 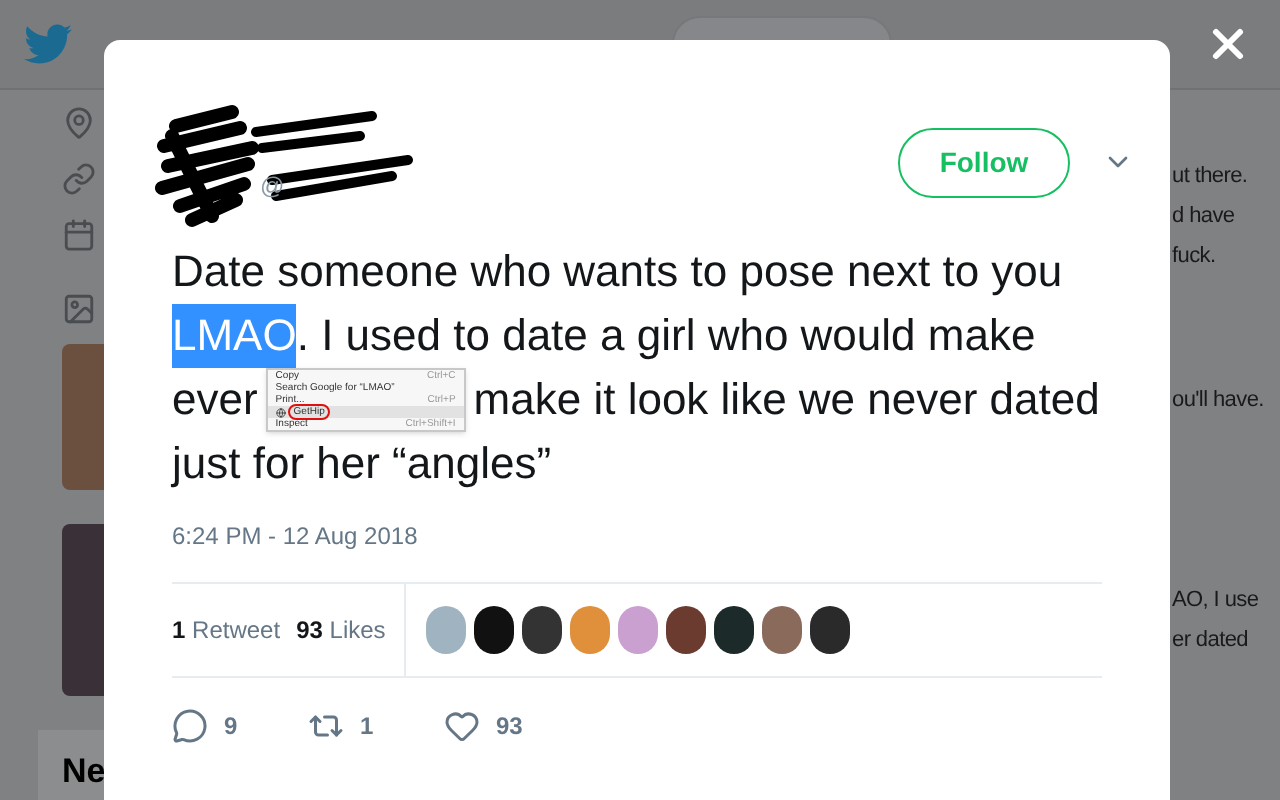 What do you see at coordinates (1211, 177) in the screenshot?
I see `tweet-snippet: ut there.` at bounding box center [1211, 177].